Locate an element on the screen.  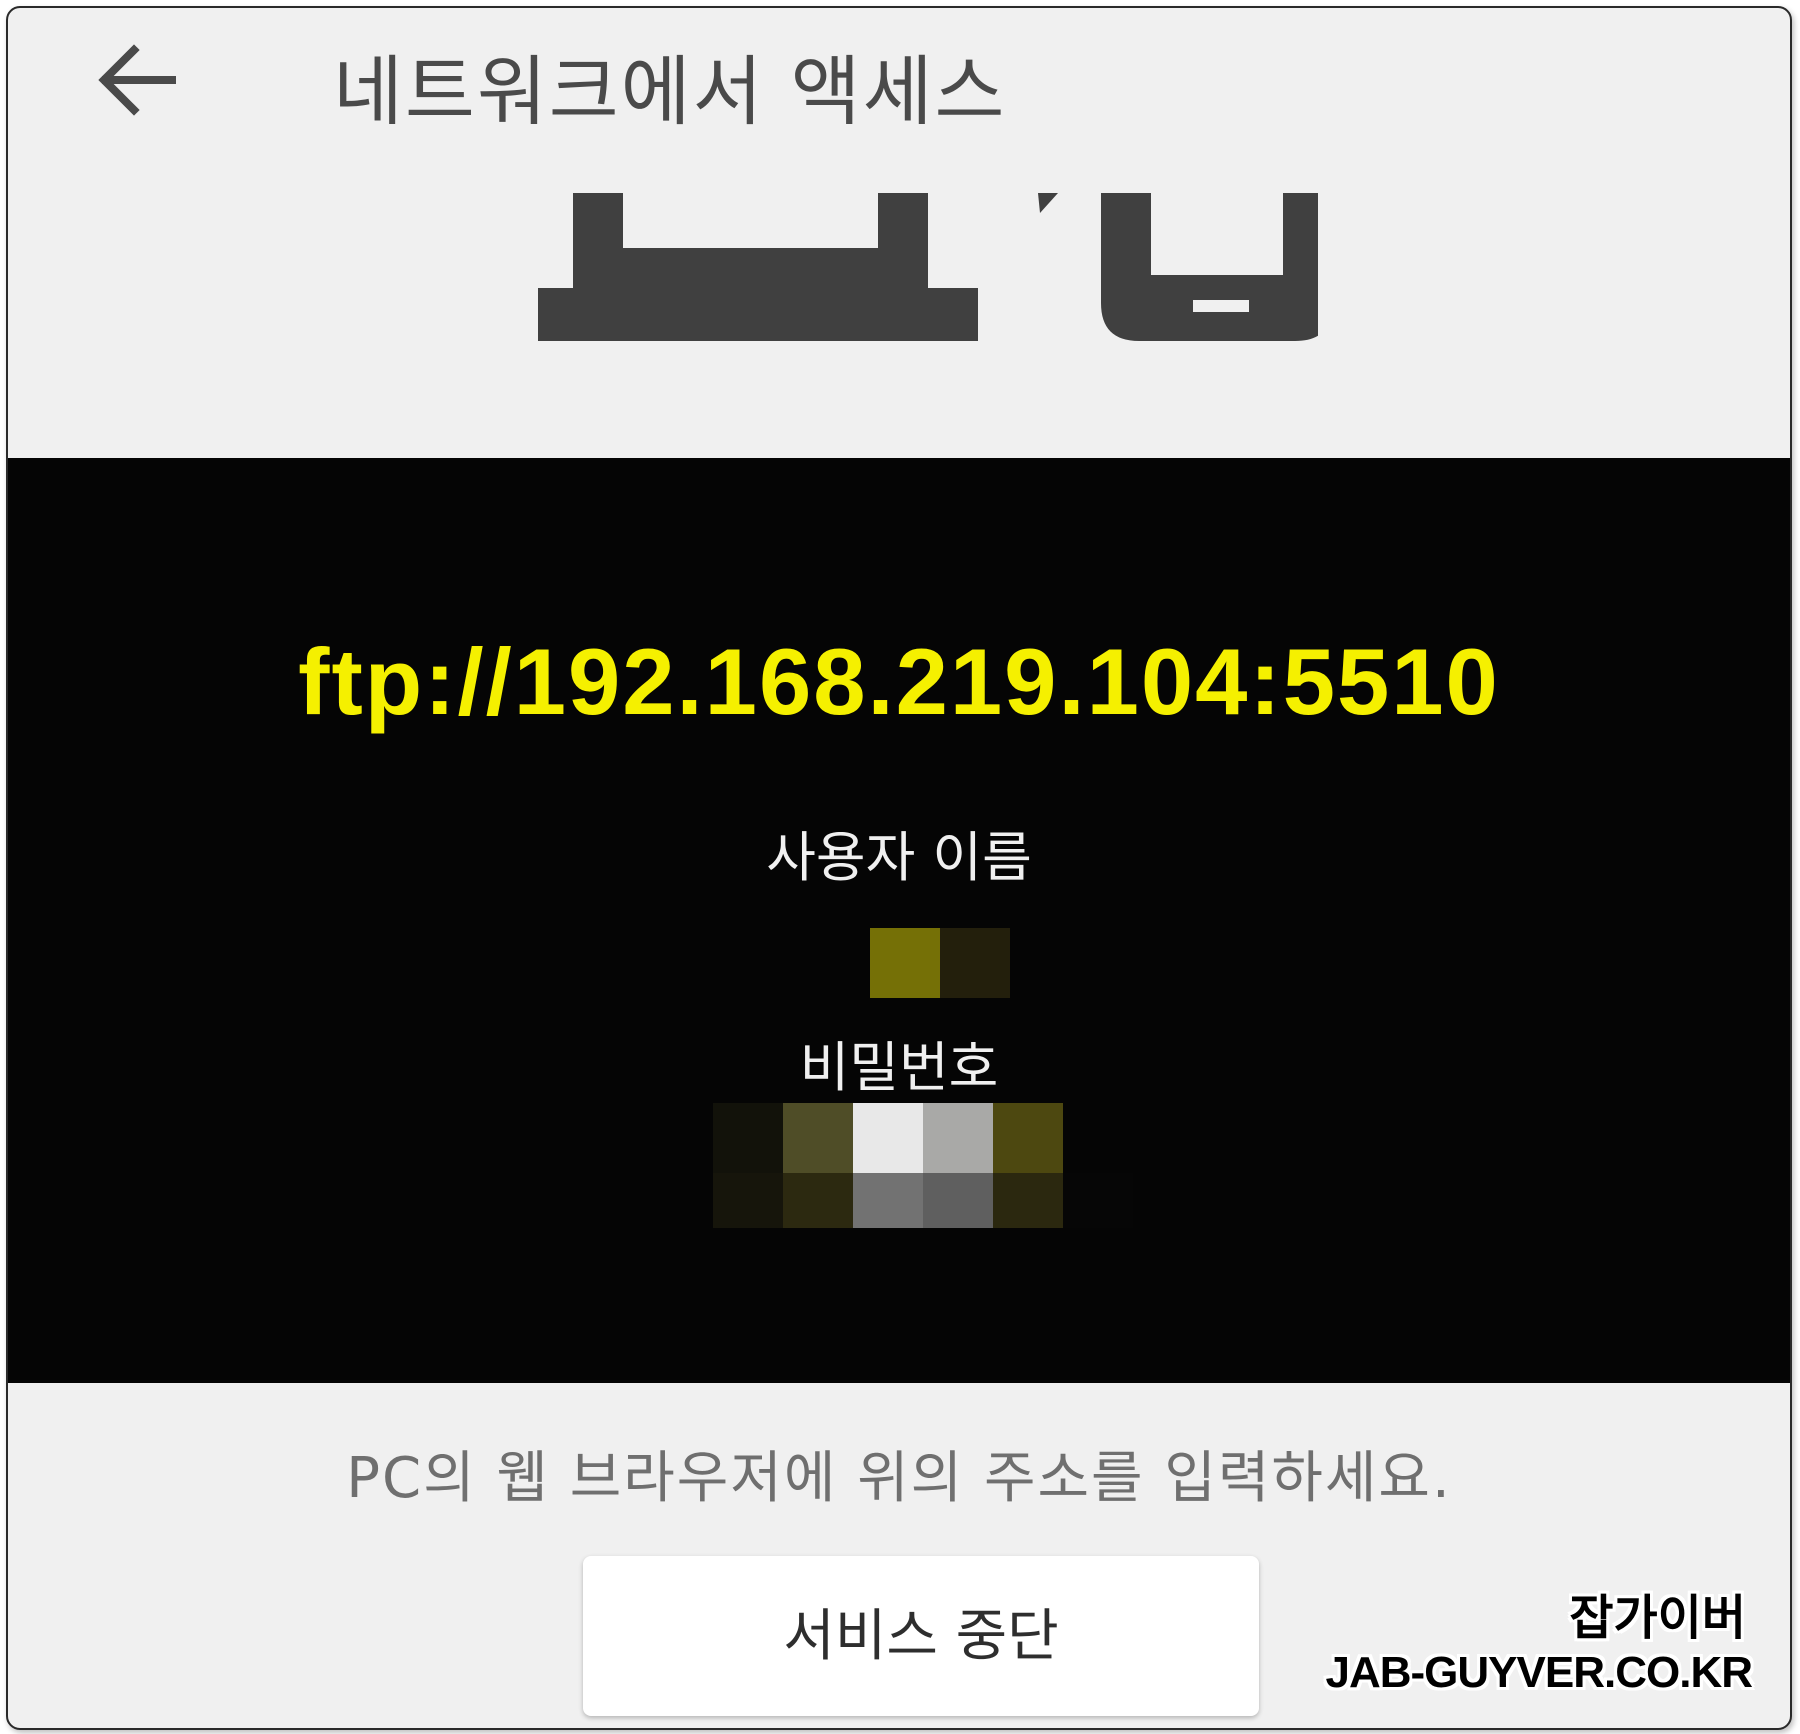
instruction-text: PC의 웹 브라우저에 위의 주소를 입력하세요. is located at coordinates (899, 1478).